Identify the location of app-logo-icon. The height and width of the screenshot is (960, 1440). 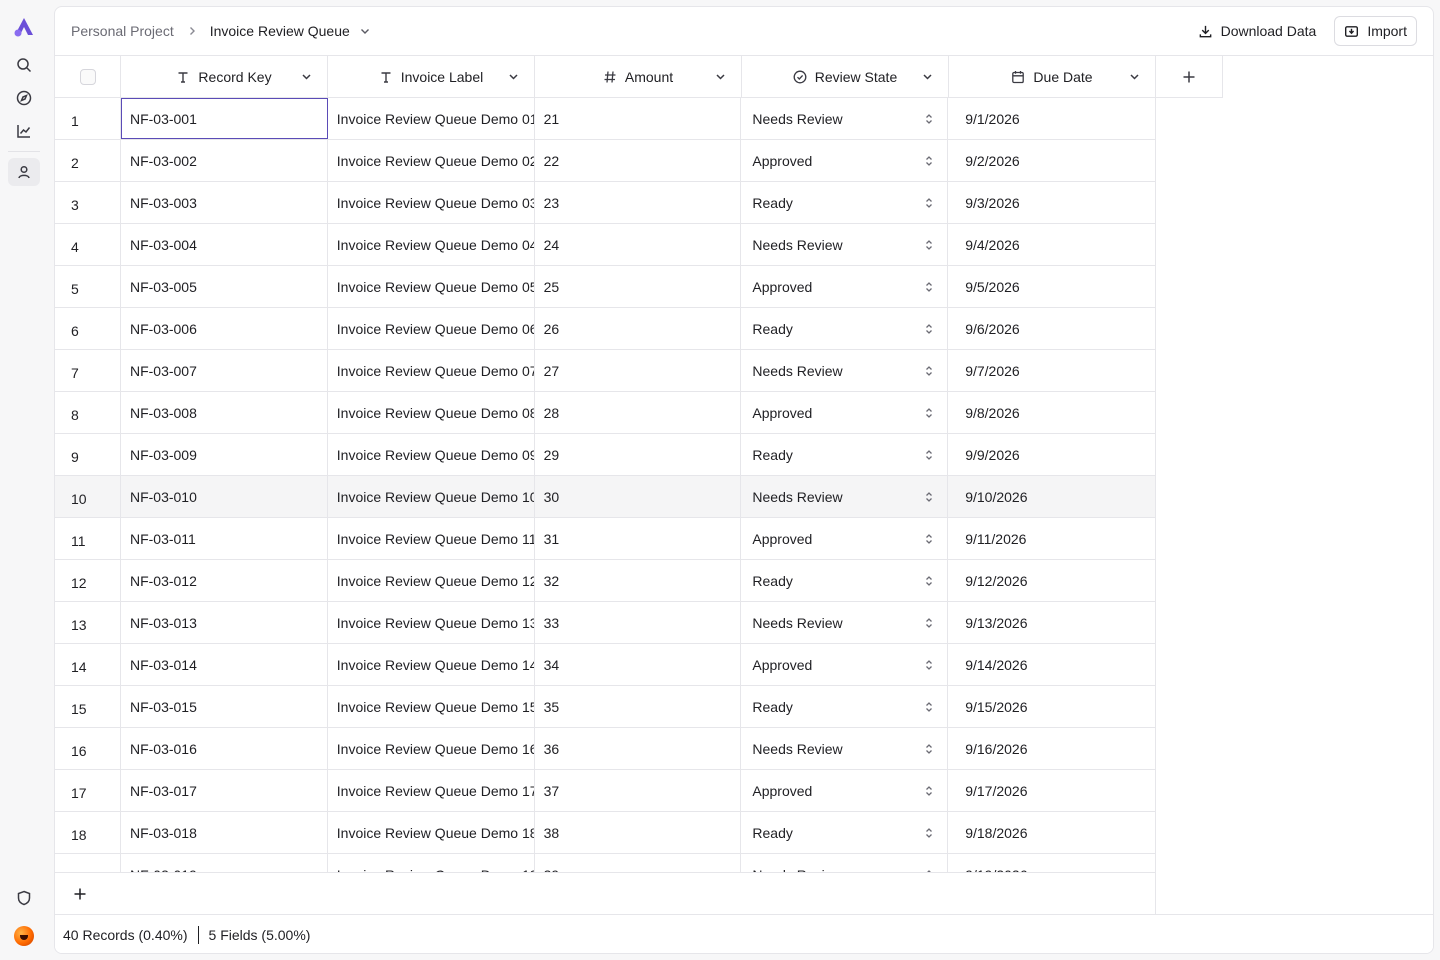
(24, 27).